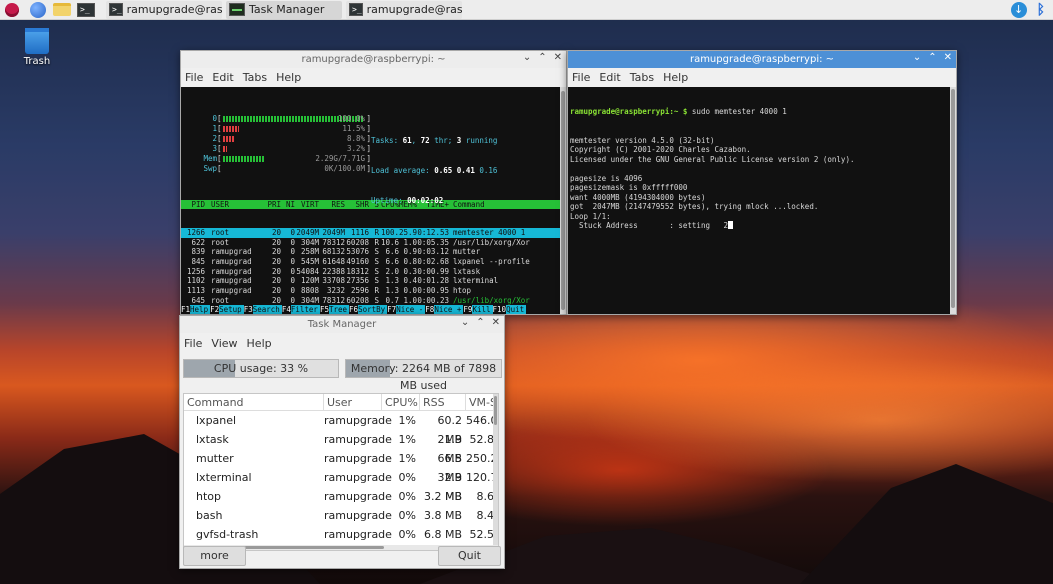  I want to click on htop-fkey: F1 Help, so click(196, 309).